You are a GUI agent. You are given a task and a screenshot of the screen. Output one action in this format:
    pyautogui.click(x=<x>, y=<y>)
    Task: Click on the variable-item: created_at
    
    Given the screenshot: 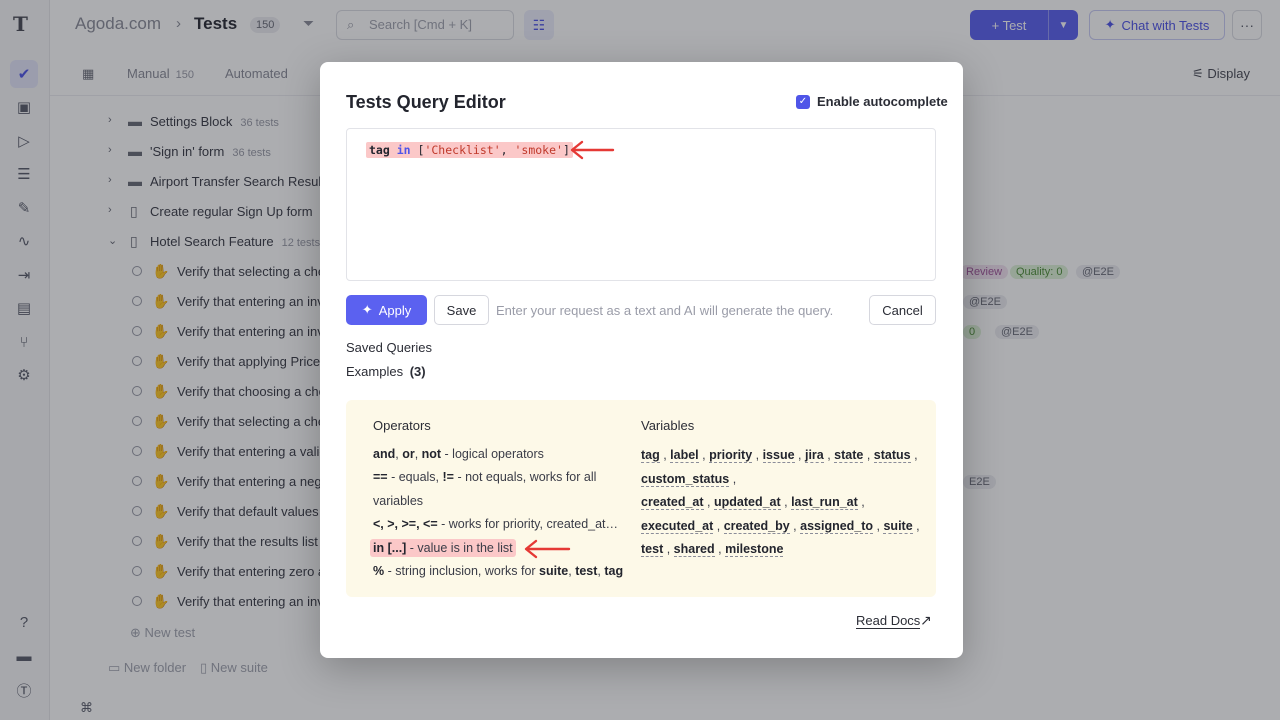 What is the action you would take?
    pyautogui.click(x=672, y=502)
    